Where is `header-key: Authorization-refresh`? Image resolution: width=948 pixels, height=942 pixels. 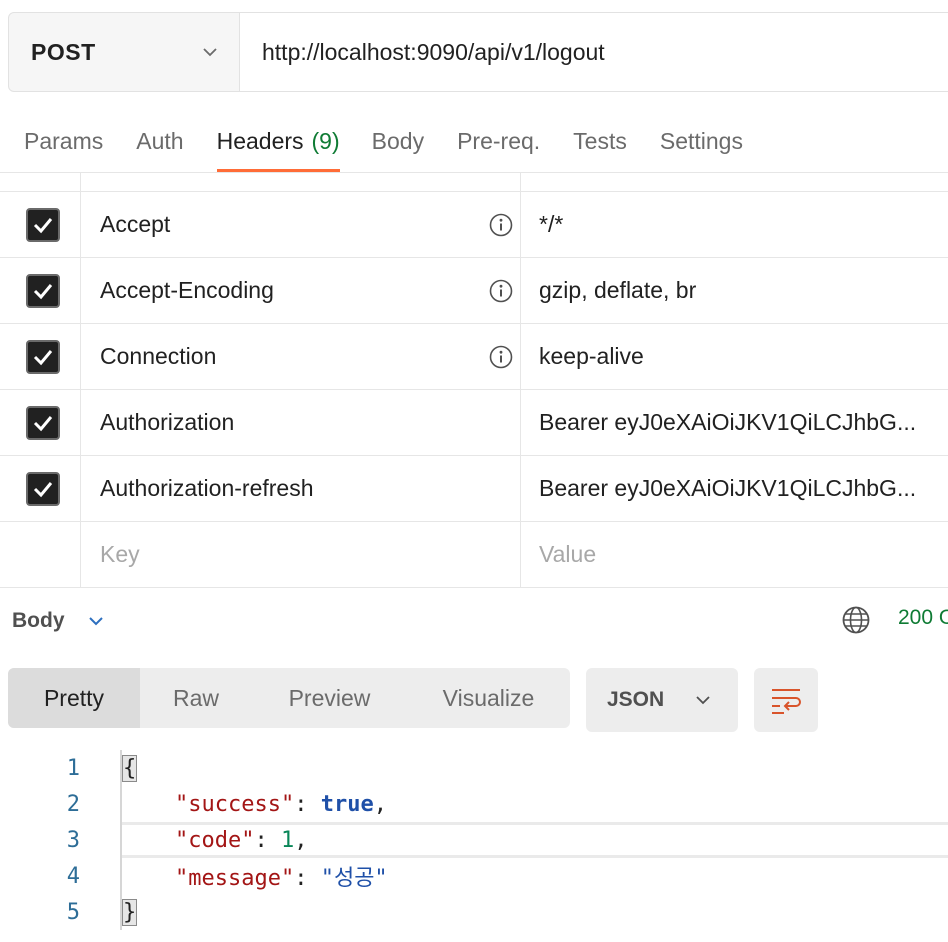 header-key: Authorization-refresh is located at coordinates (301, 488).